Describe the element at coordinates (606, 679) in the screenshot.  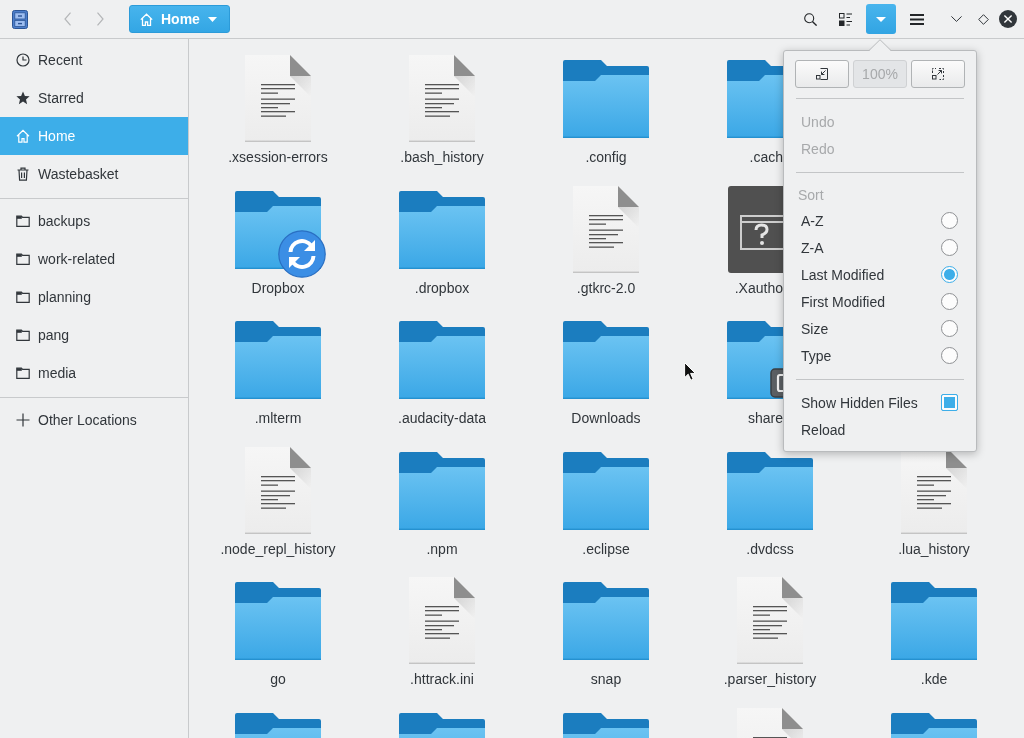
I see `file-name: snap` at that location.